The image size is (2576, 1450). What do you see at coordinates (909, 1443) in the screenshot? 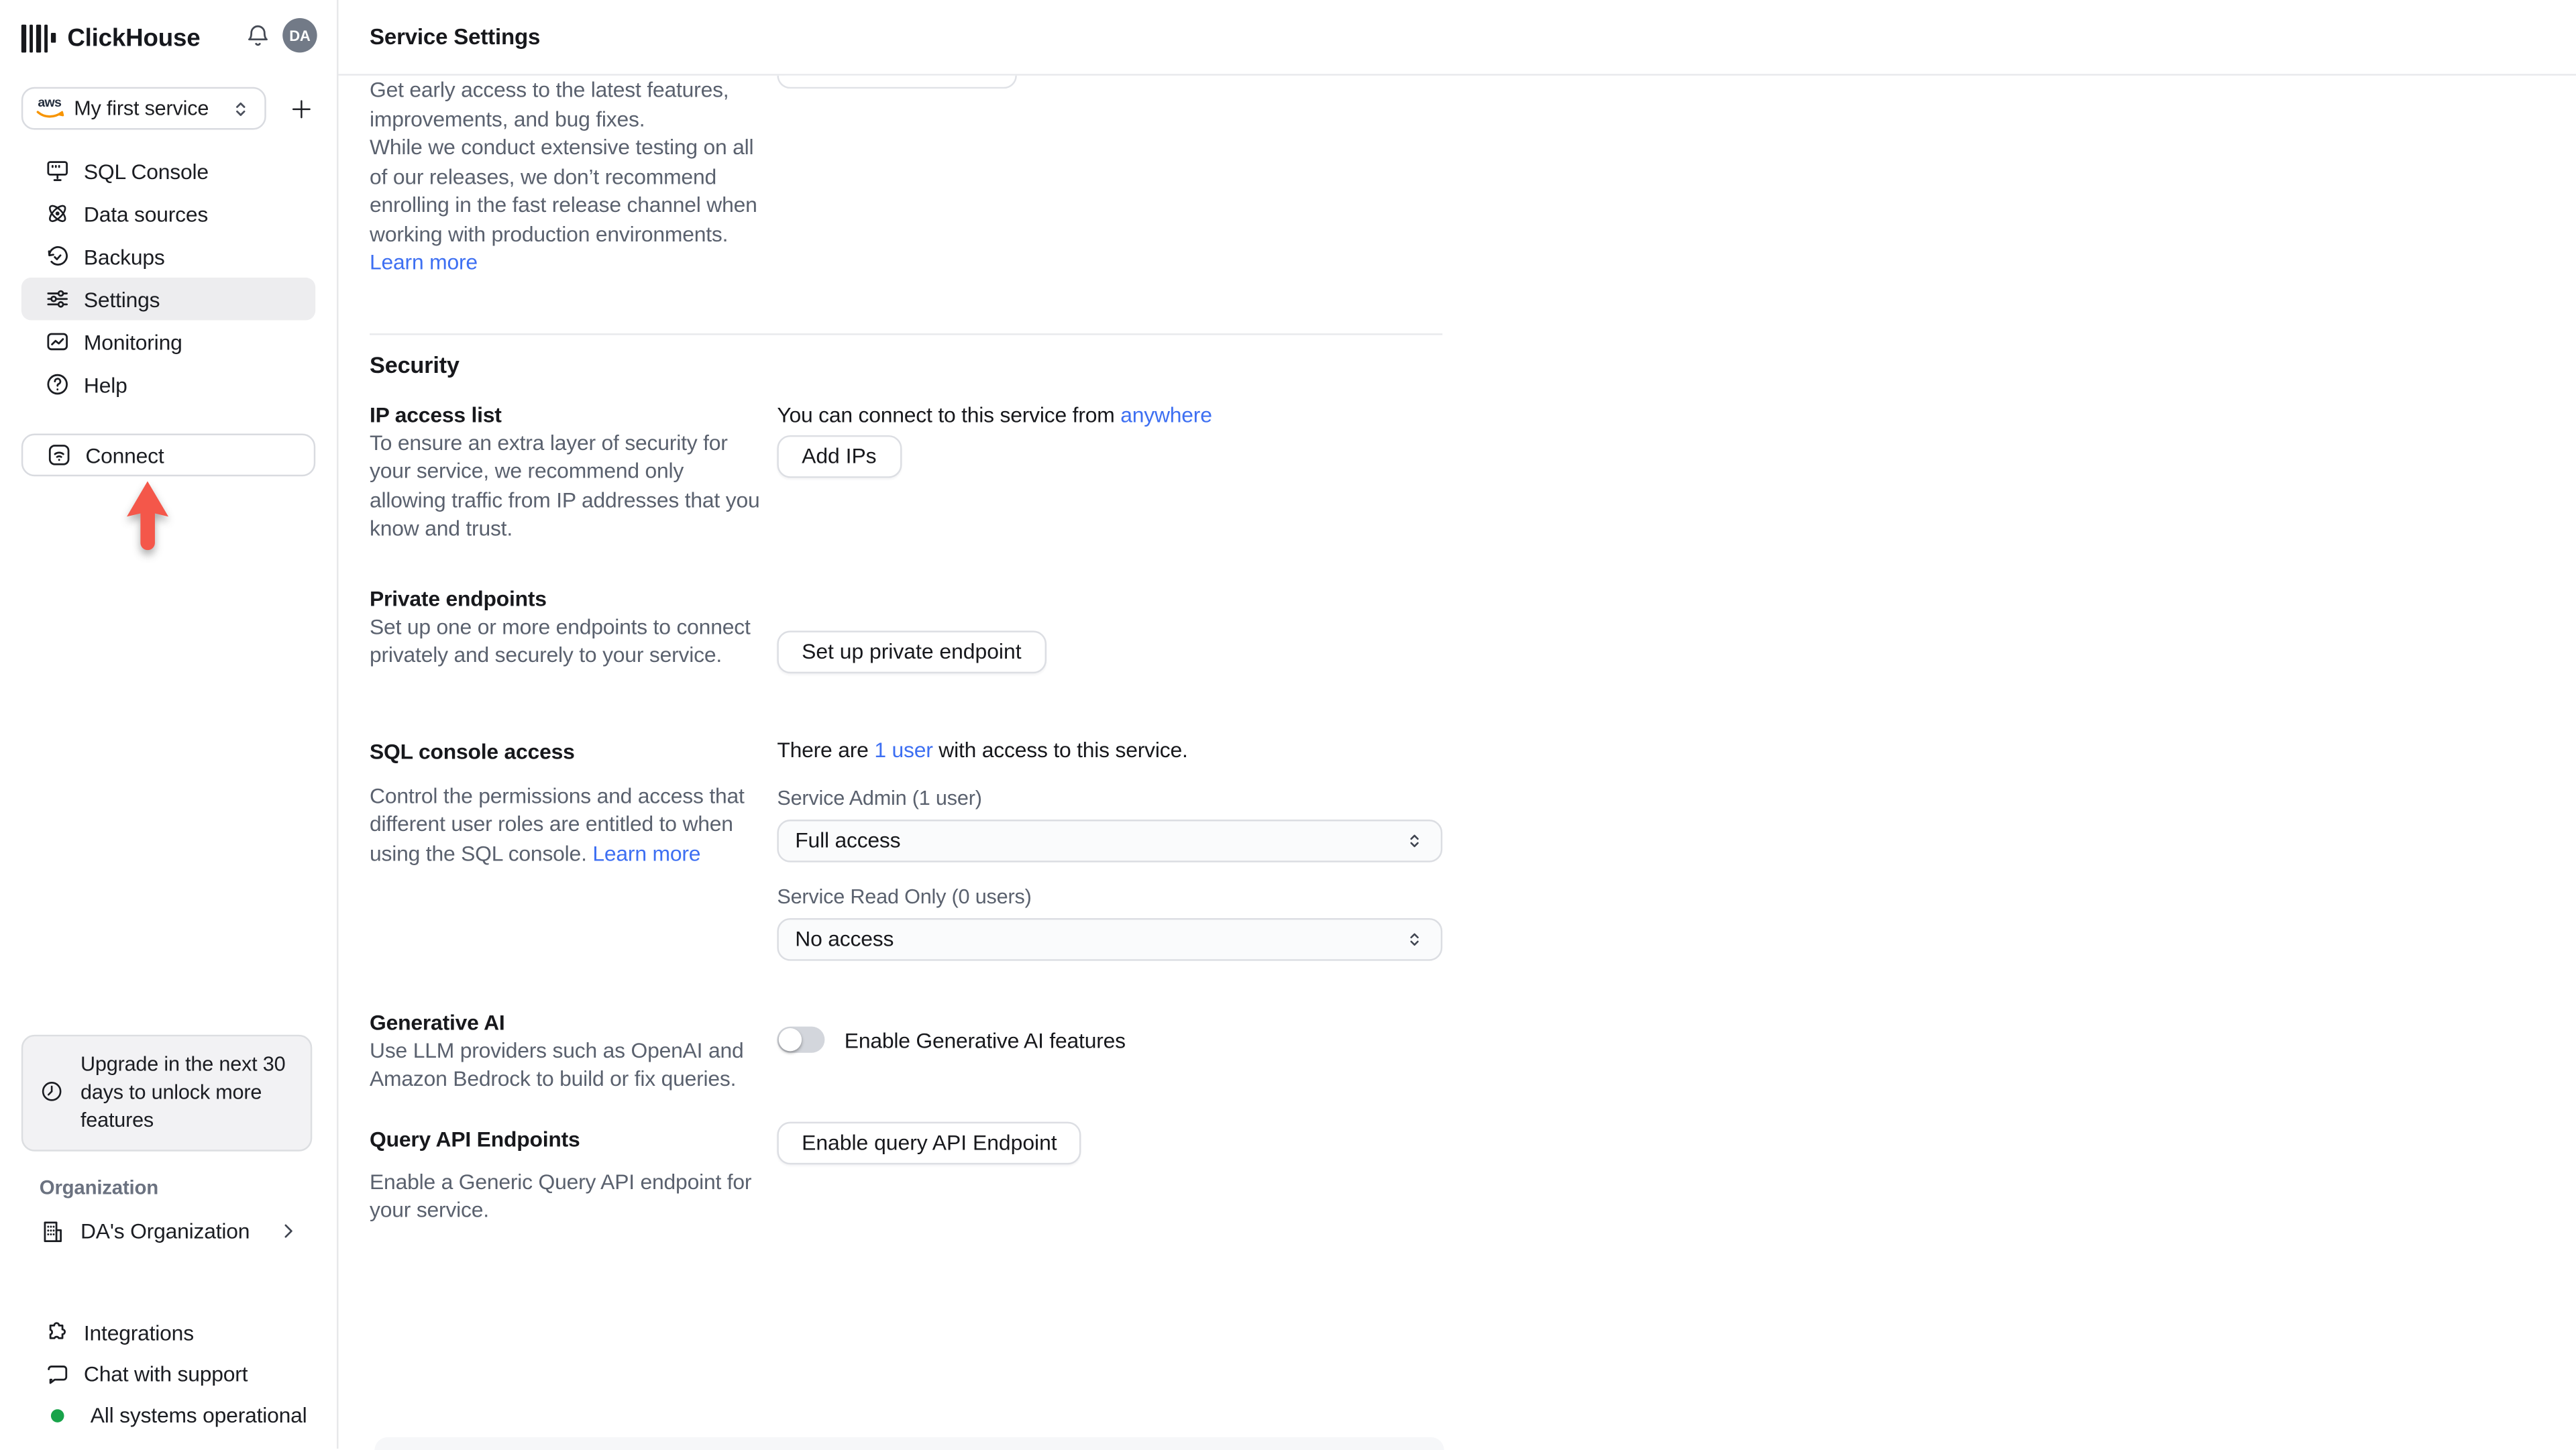
I see `next-section-card-partial` at bounding box center [909, 1443].